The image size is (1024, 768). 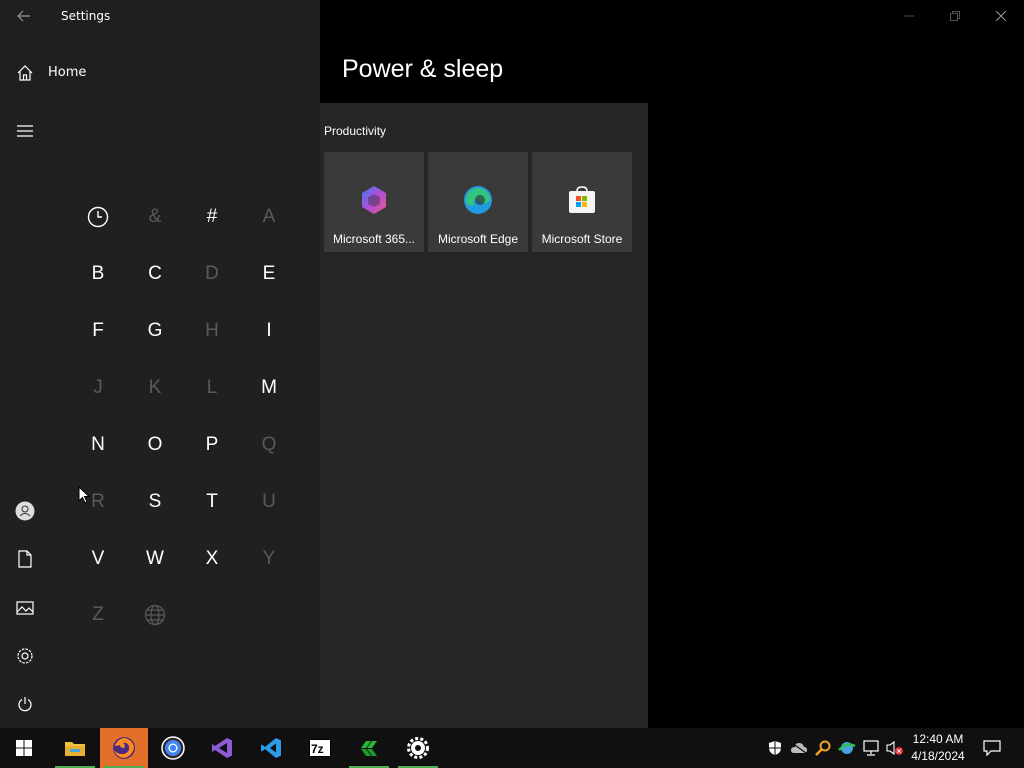 I want to click on letter-P: P, so click(x=212, y=445).